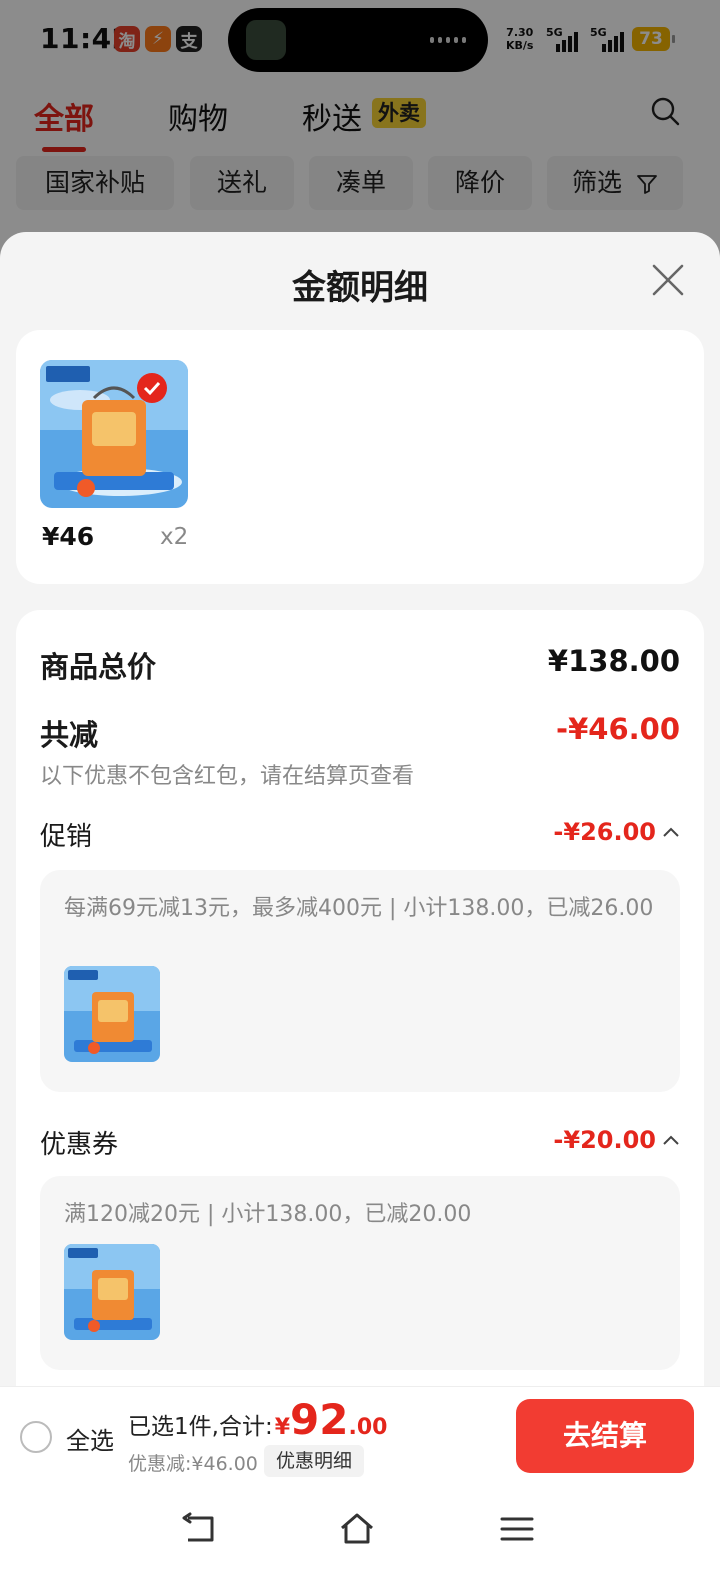  I want to click on red-packet-note: 以下优惠不包含红包，请在结算页查看, so click(227, 776).